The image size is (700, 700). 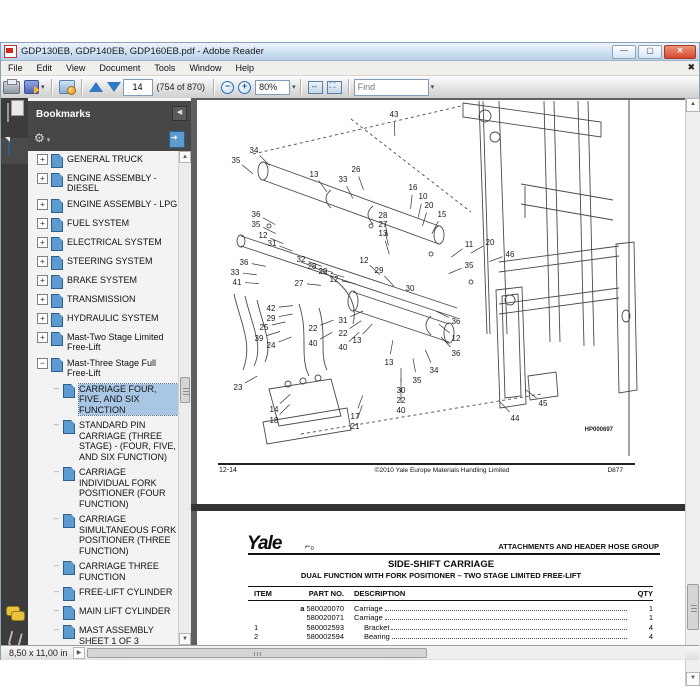 I want to click on comments-icon, so click(x=18, y=616).